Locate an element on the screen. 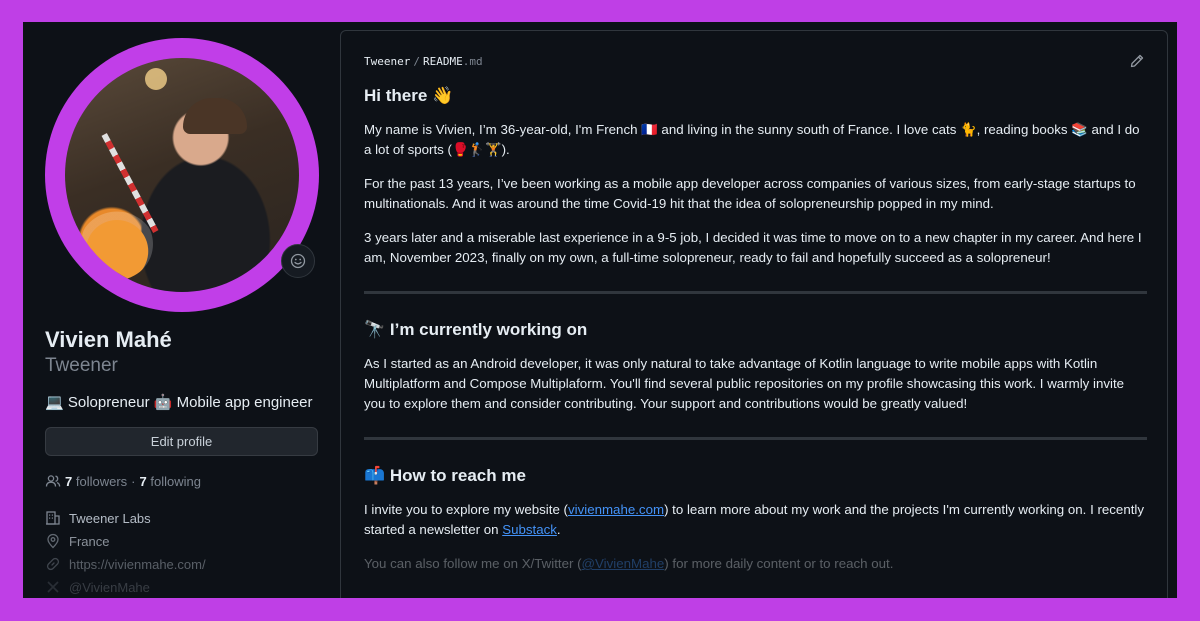 Image resolution: width=1200 pixels, height=621 pixels. readme-owner-link: Tweener is located at coordinates (387, 61).